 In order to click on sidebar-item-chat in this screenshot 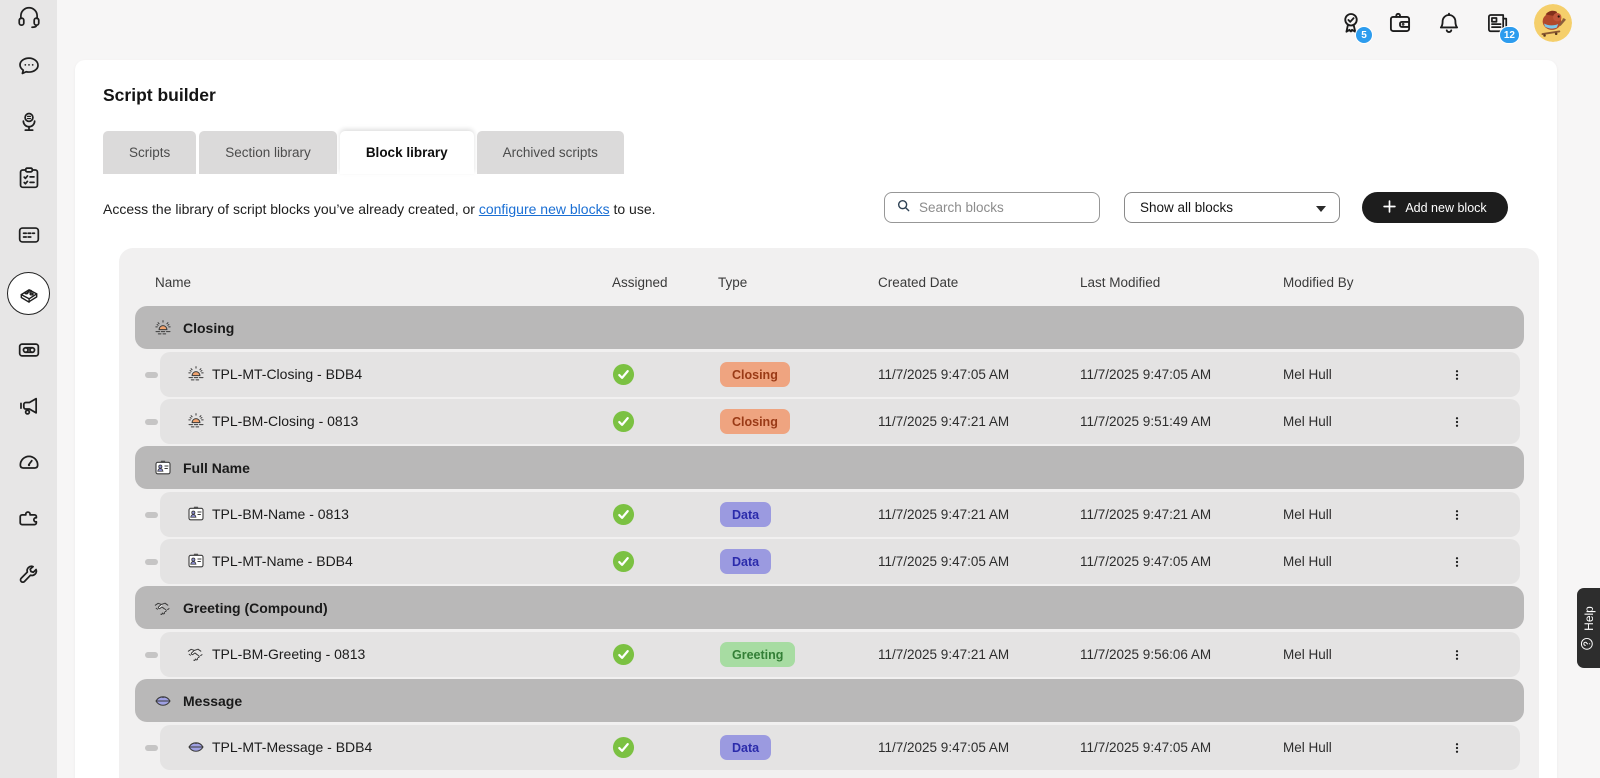, I will do `click(28, 66)`.